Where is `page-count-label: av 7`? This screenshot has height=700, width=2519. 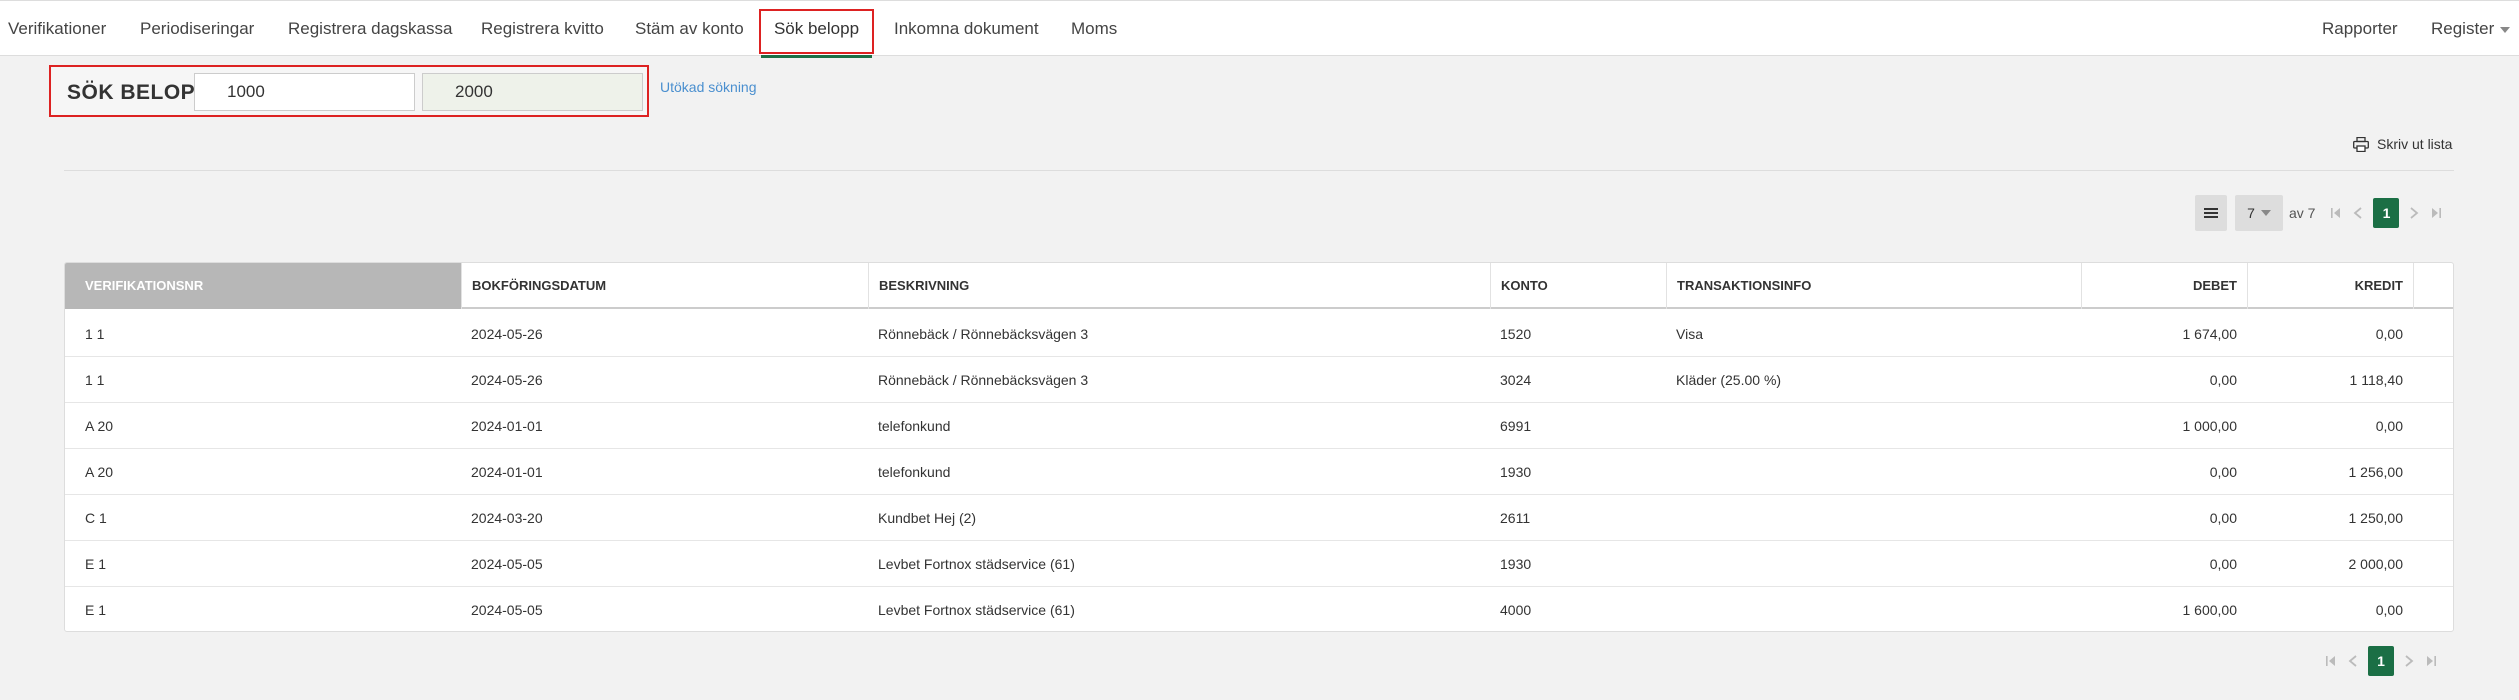
page-count-label: av 7 is located at coordinates (2302, 213).